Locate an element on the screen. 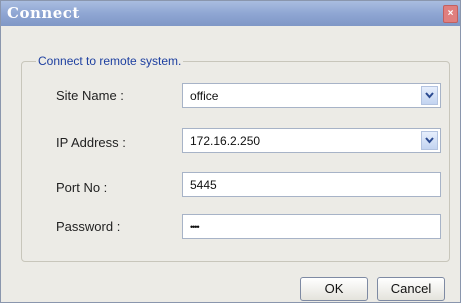 The width and height of the screenshot is (466, 305). ip-address-combo: 172.16.2.250 is located at coordinates (311, 140).